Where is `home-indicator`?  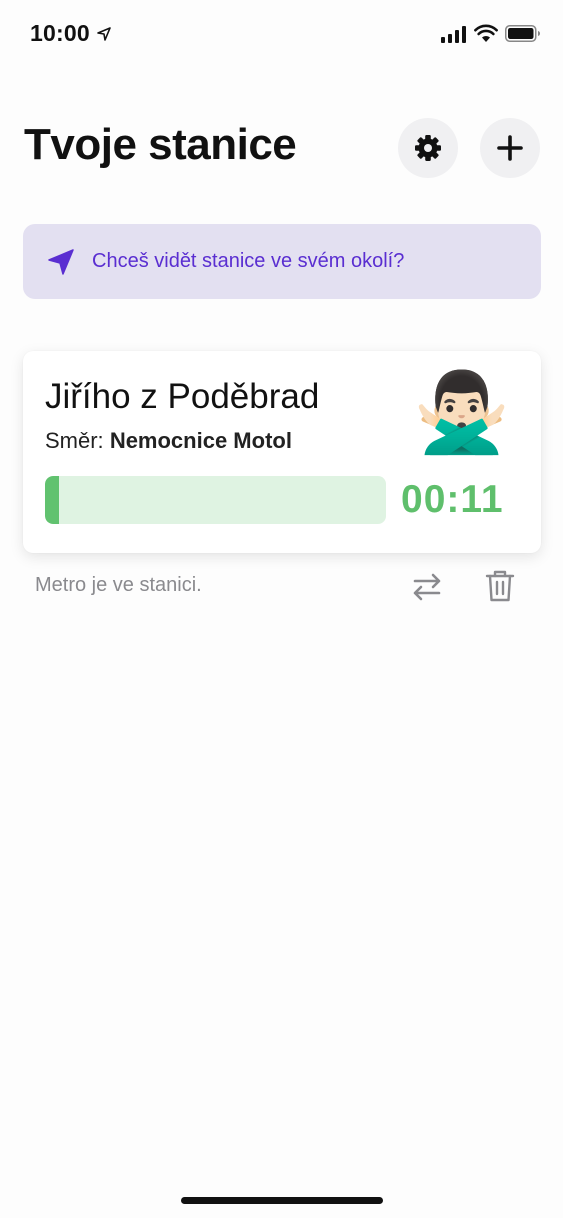 home-indicator is located at coordinates (282, 1200).